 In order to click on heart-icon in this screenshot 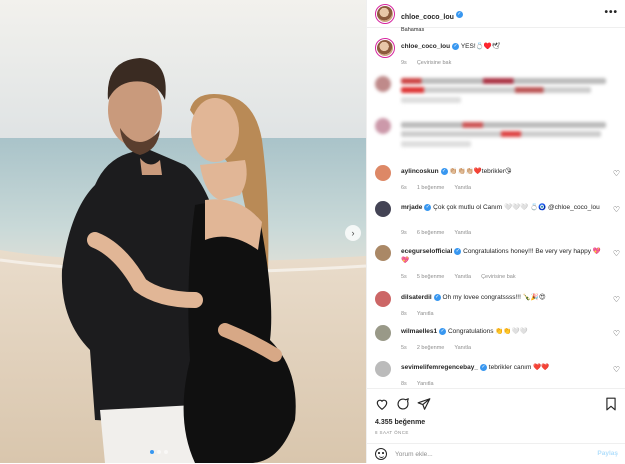, I will do `click(382, 404)`.